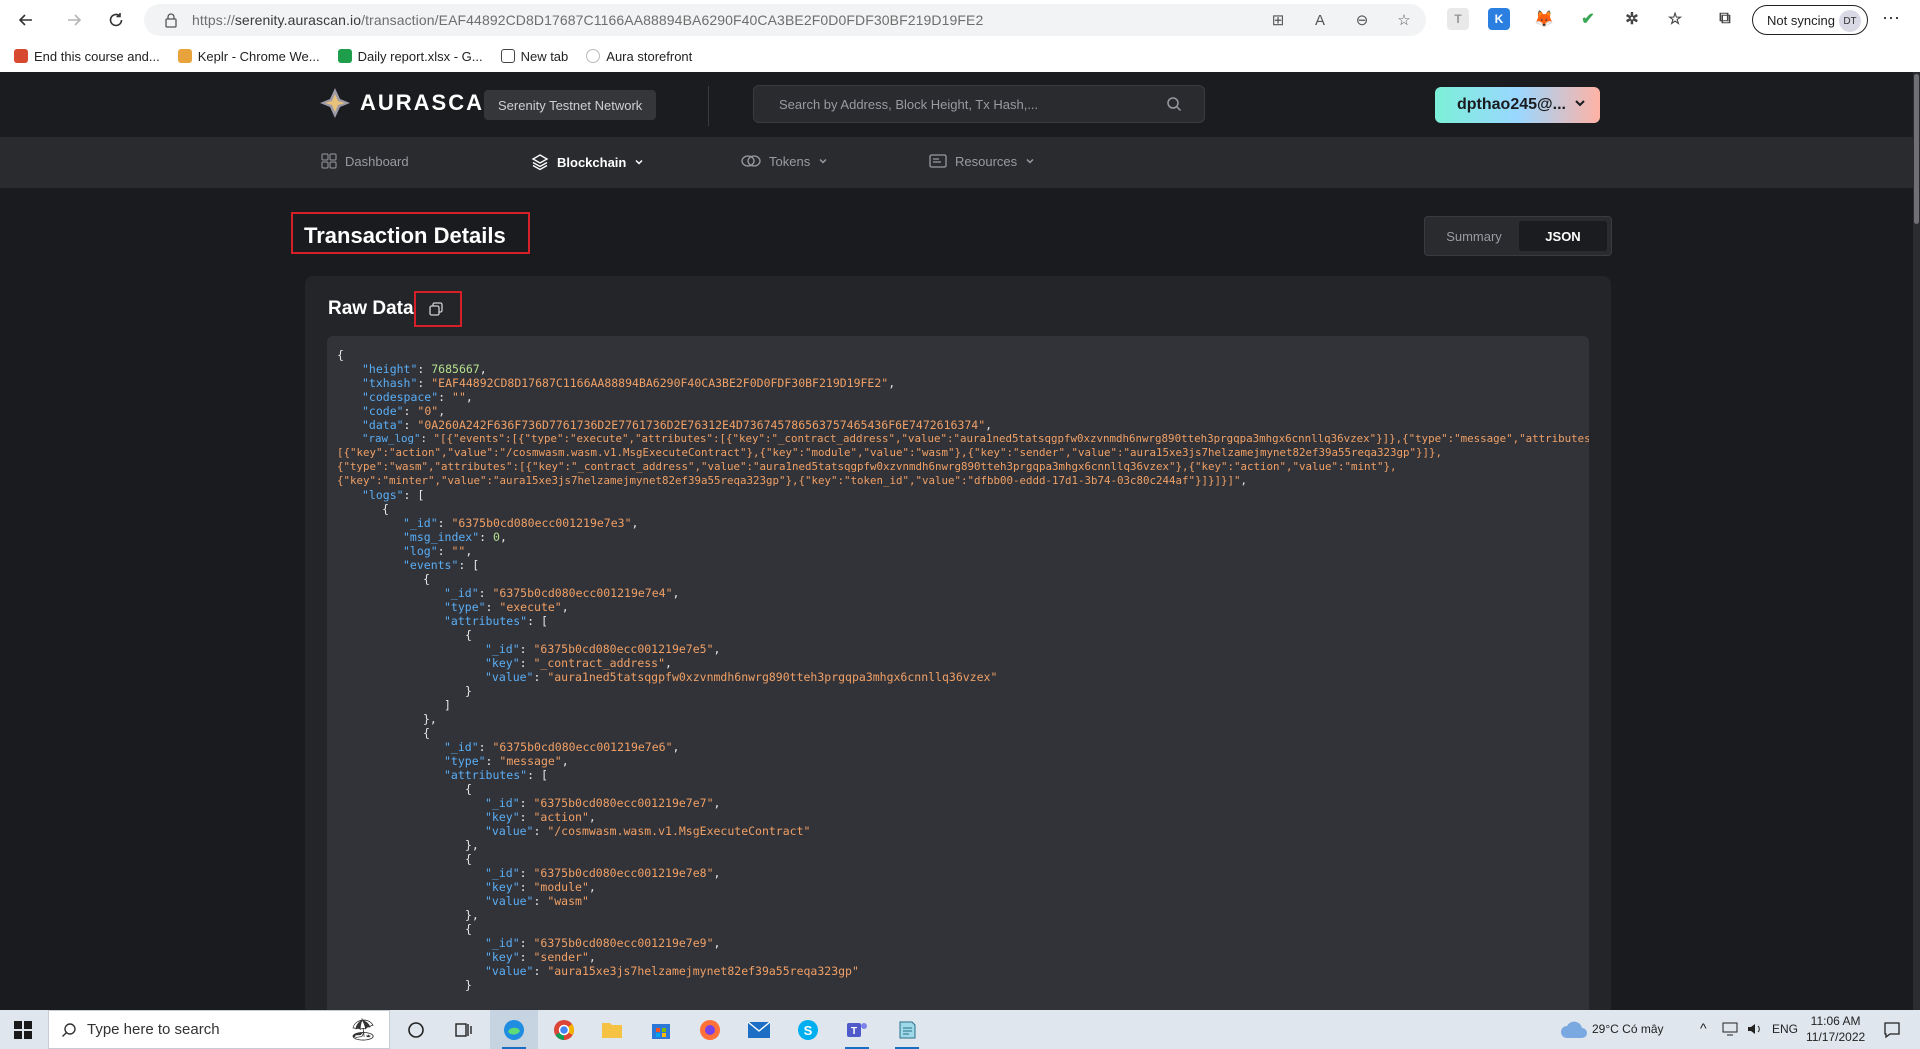 Image resolution: width=1920 pixels, height=1049 pixels. Describe the element at coordinates (1278, 20) in the screenshot. I see `app-available-icon: ⊞` at that location.